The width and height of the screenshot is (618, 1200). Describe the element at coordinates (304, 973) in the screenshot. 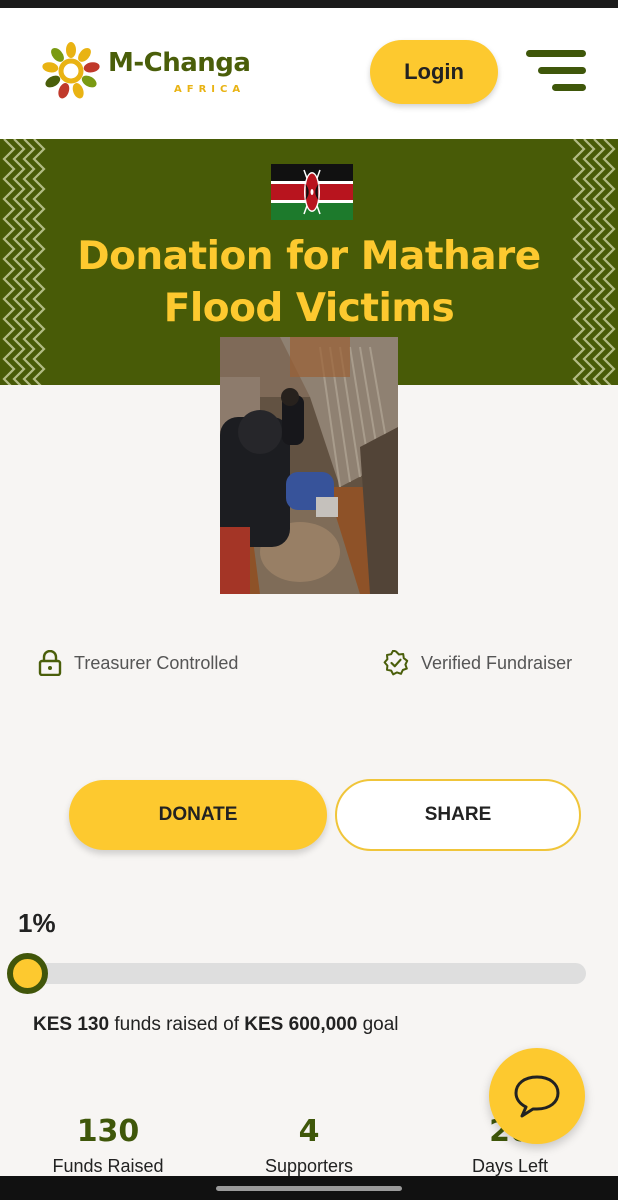

I see `progress-track` at that location.